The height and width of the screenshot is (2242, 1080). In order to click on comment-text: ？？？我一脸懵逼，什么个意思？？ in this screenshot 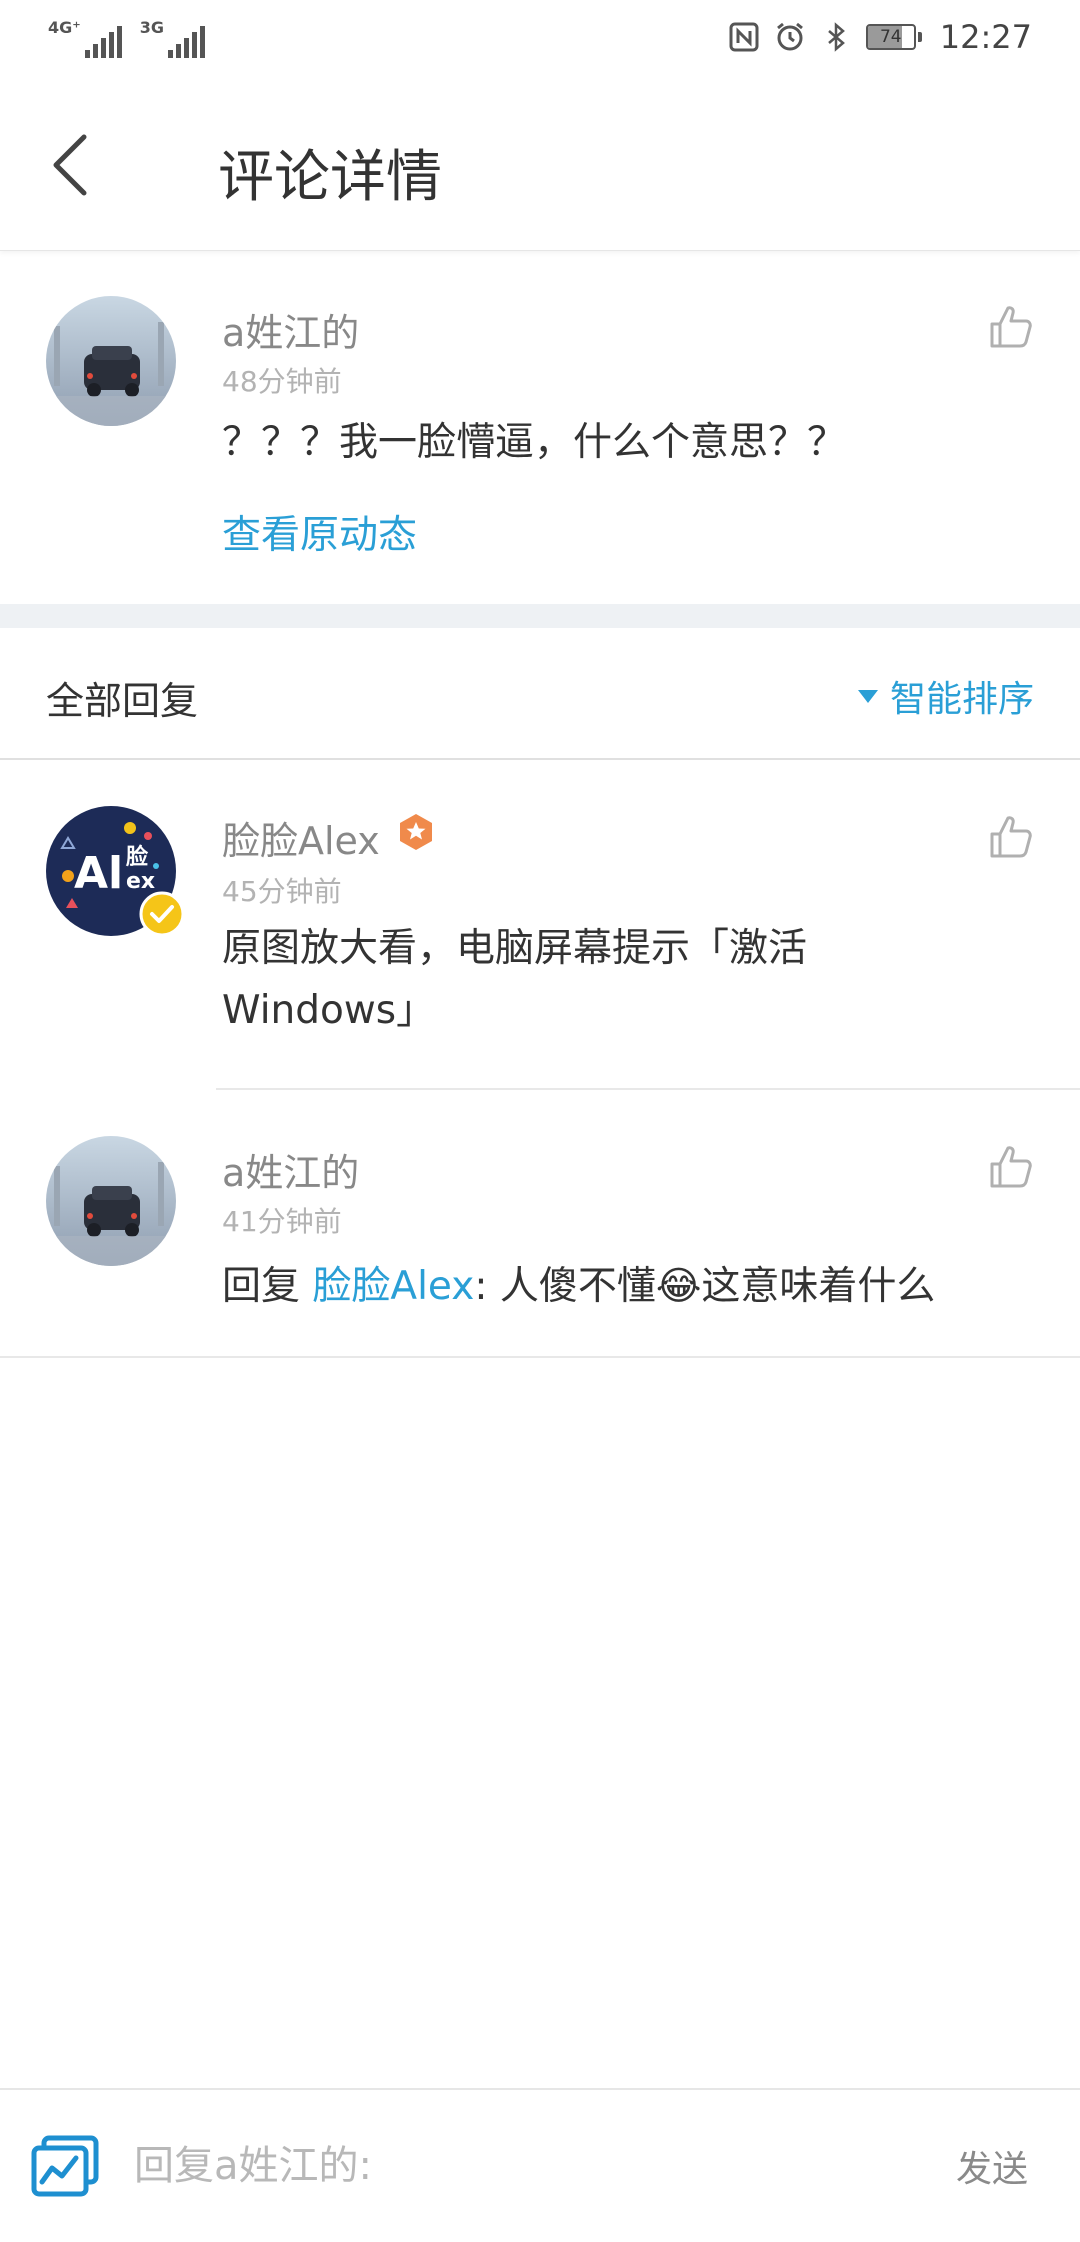, I will do `click(534, 442)`.